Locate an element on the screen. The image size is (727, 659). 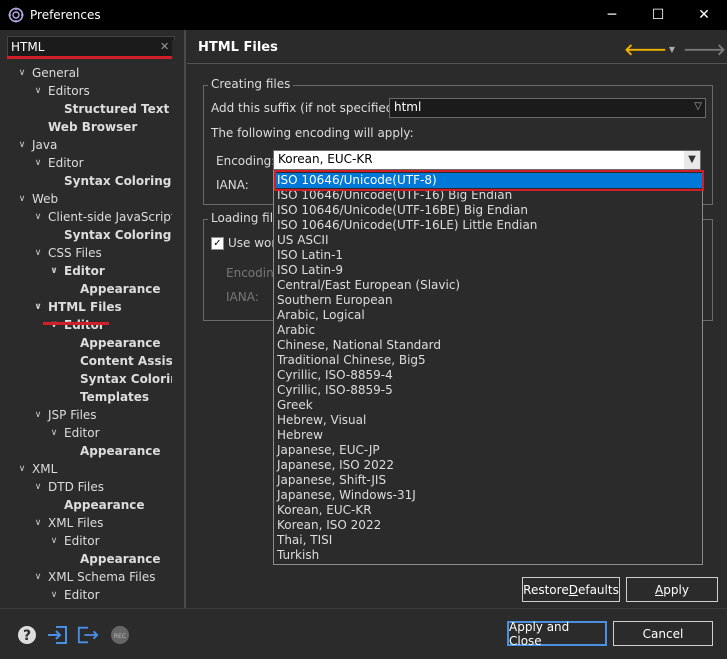
apply-button: Apply is located at coordinates (672, 589).